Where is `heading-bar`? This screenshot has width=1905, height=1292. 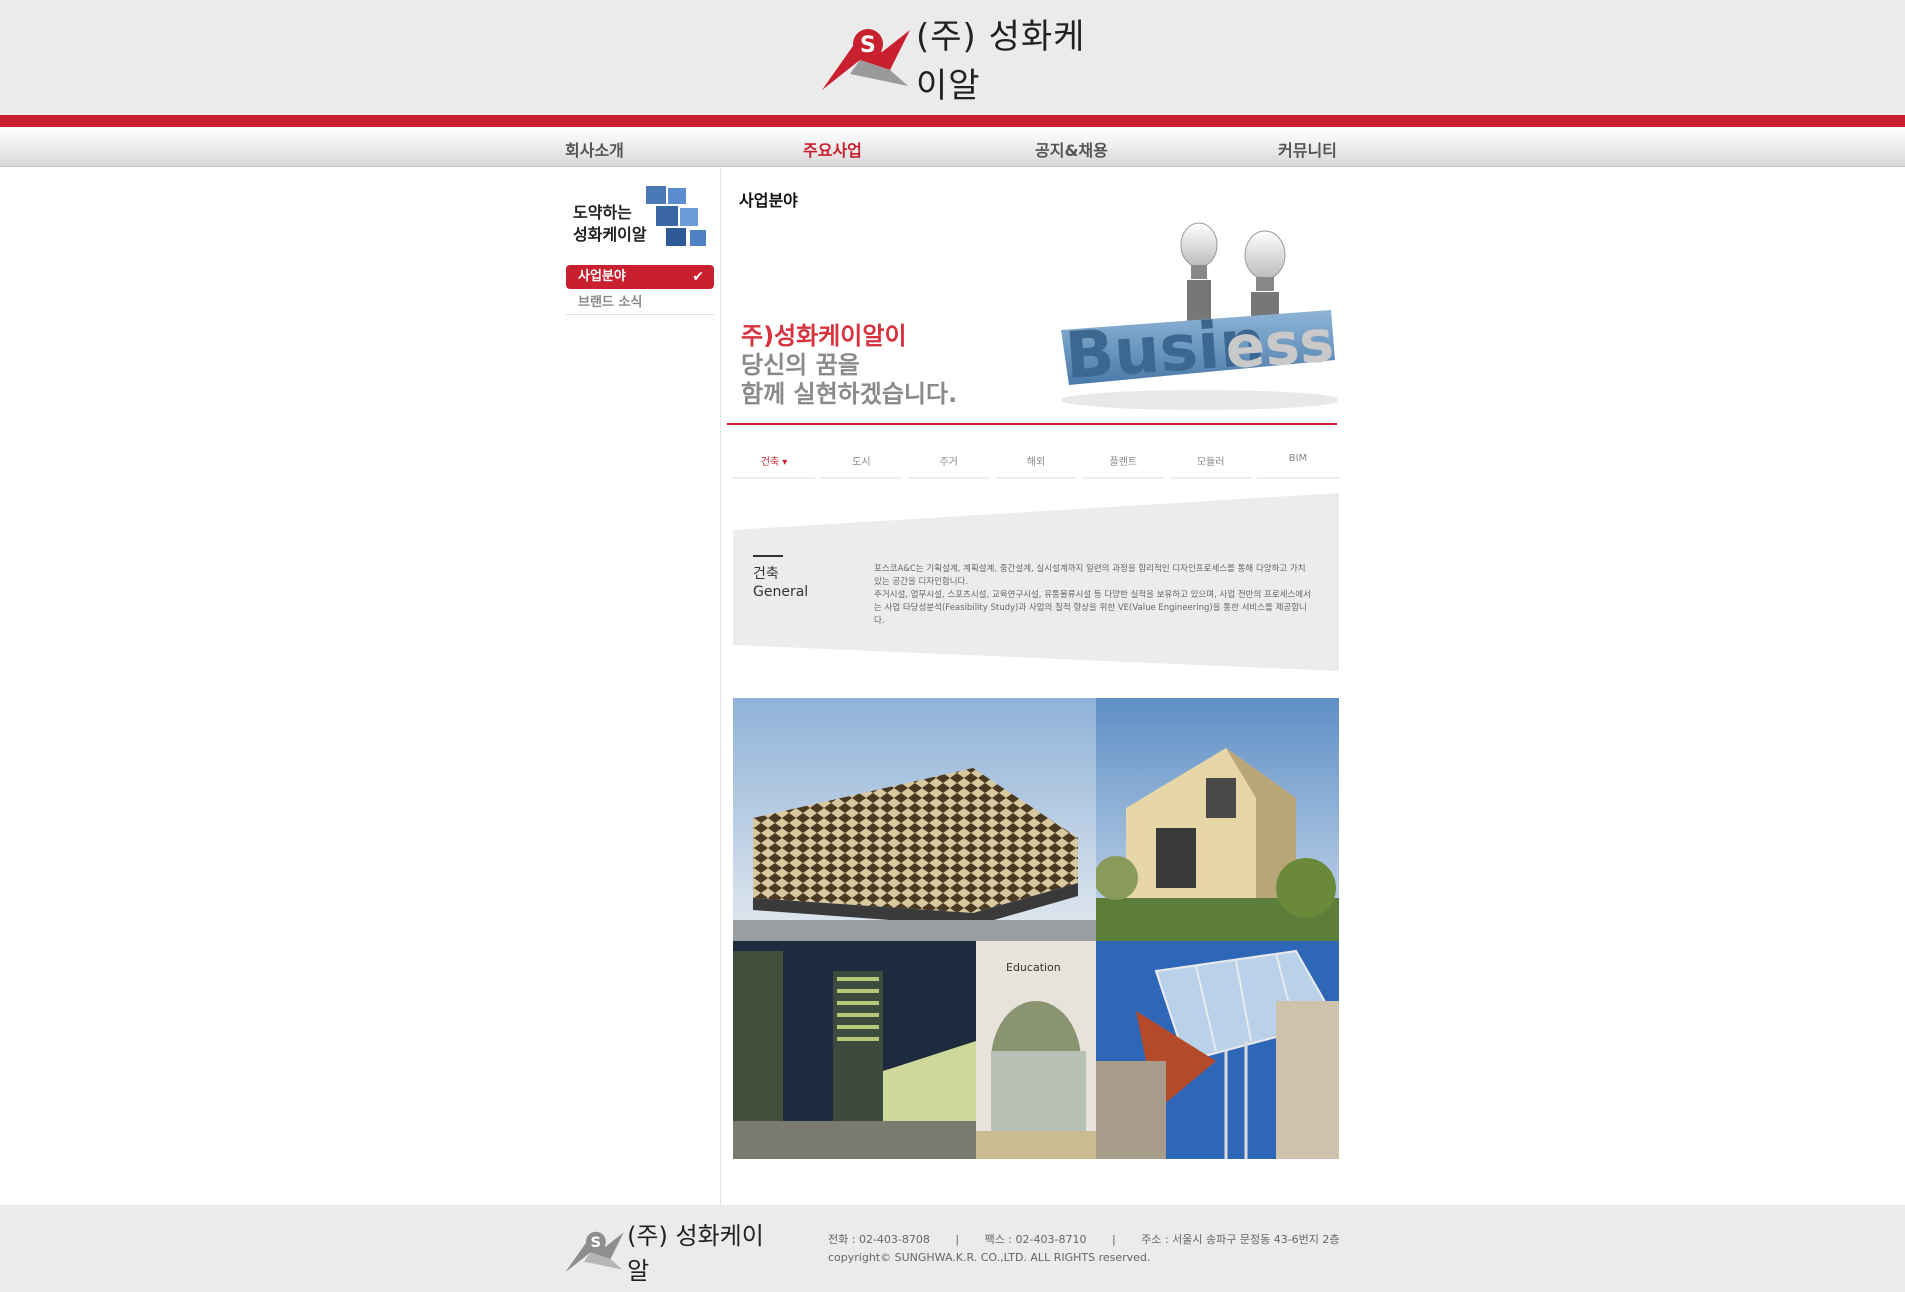
heading-bar is located at coordinates (768, 556).